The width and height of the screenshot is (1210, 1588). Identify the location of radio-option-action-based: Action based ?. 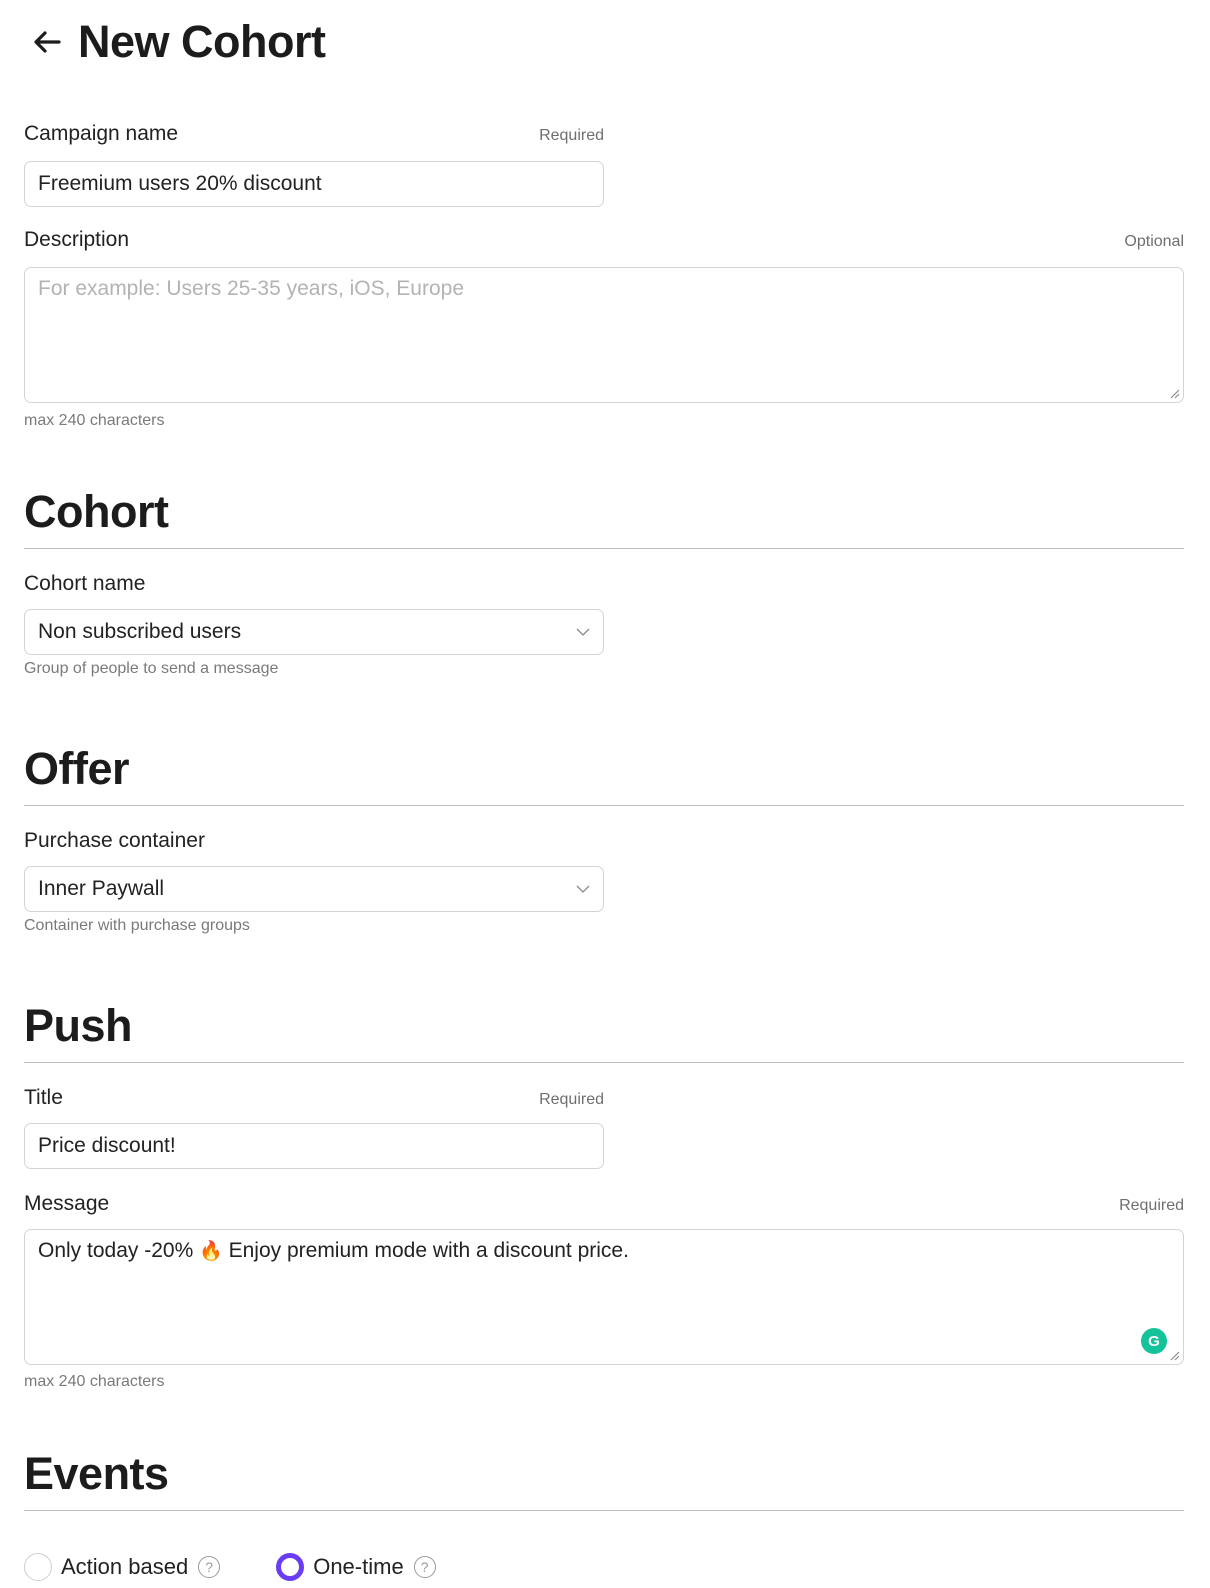
(122, 1567).